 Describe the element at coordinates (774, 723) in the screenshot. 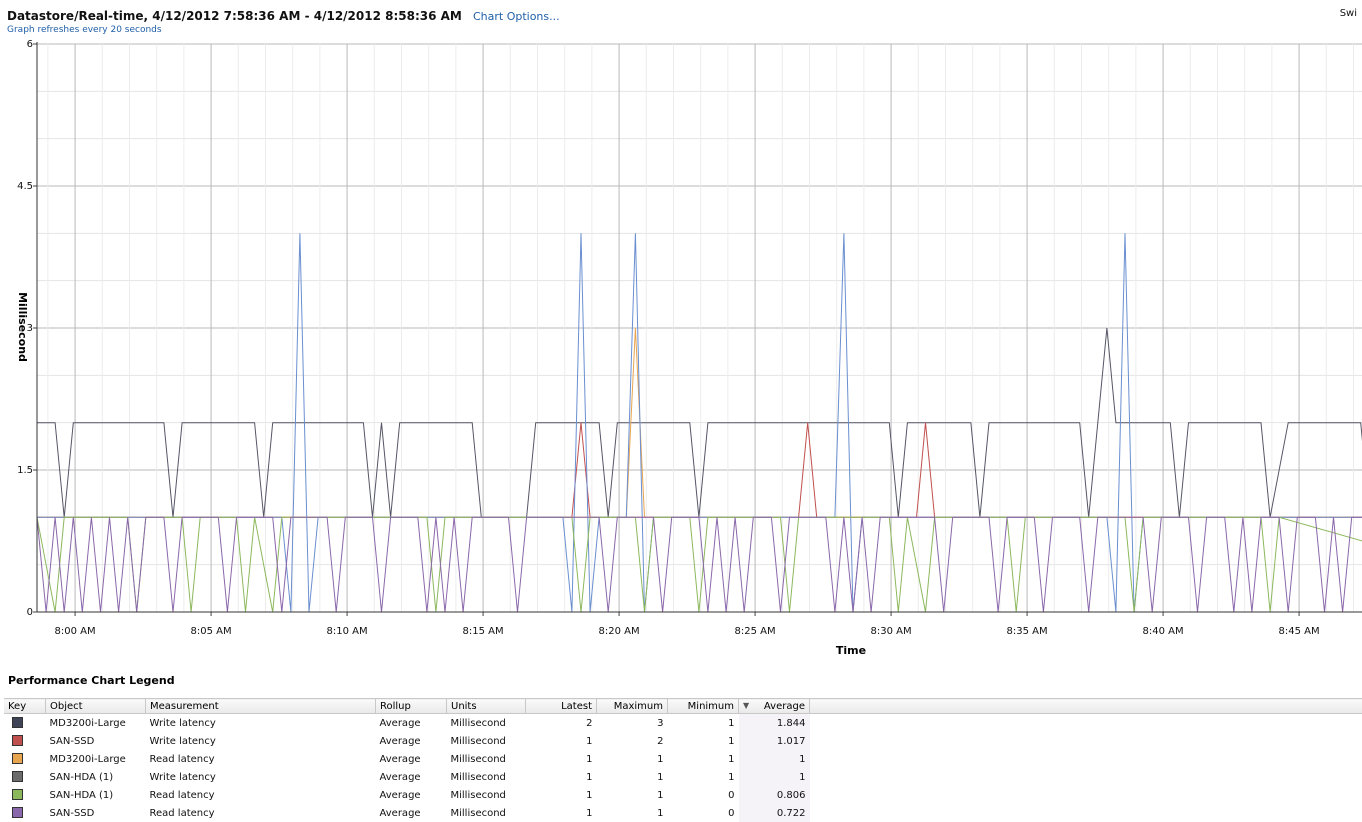

I see `legend-cell-average: 1.844` at that location.